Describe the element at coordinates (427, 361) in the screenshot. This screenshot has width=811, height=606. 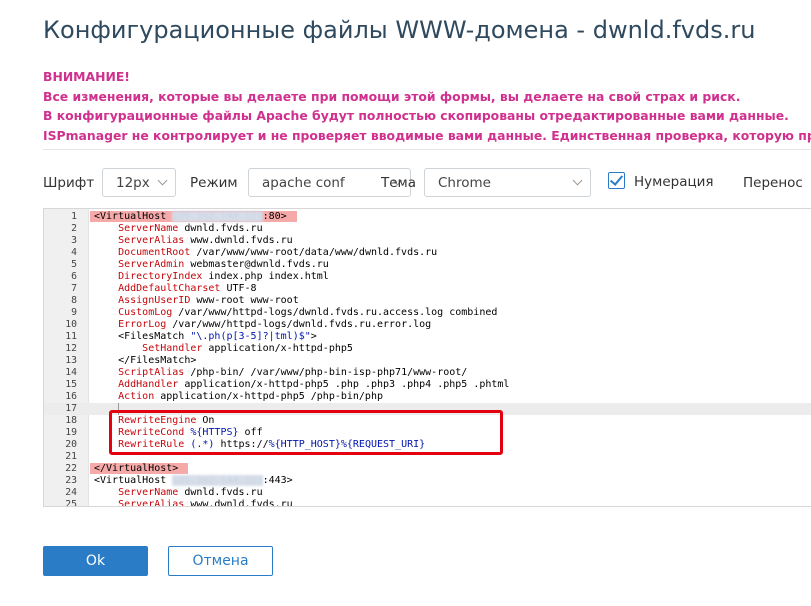
I see `code-line: 13 </FilesMatch>` at that location.